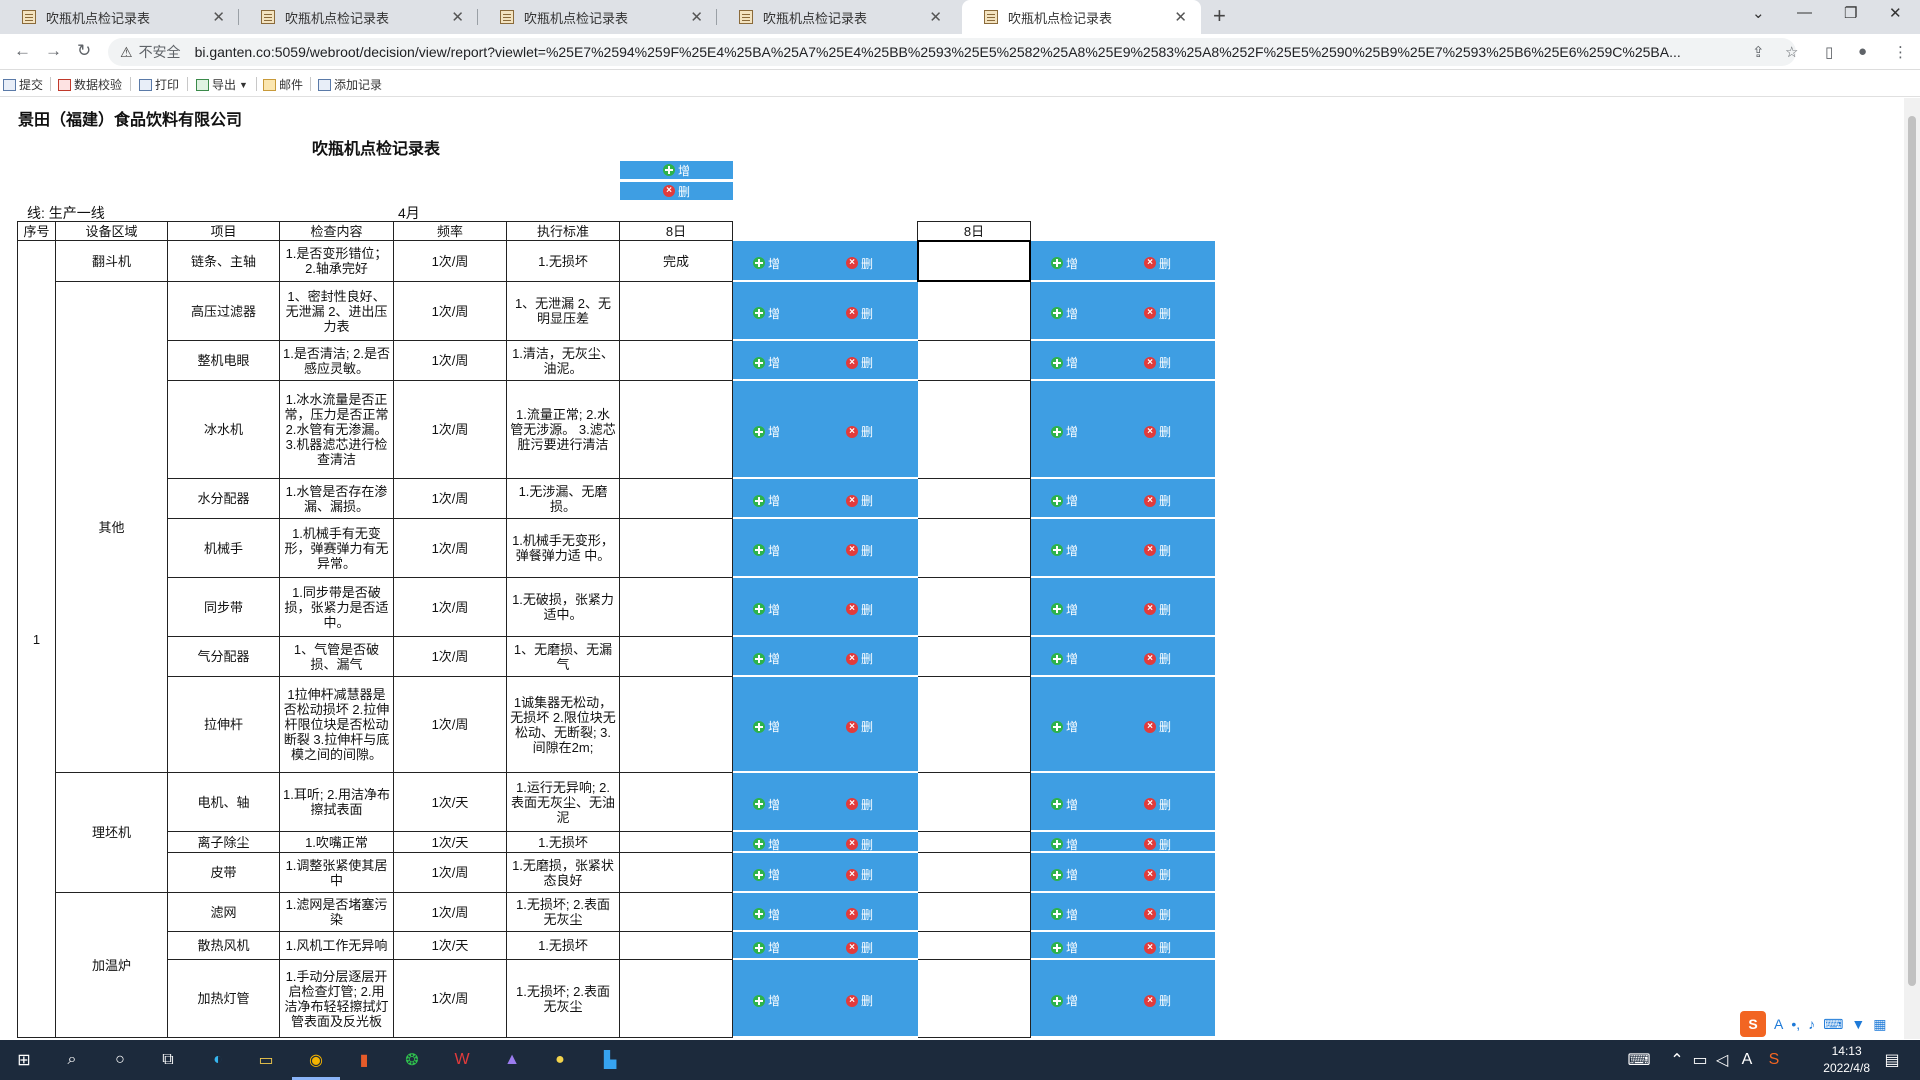 The image size is (1920, 1080). What do you see at coordinates (462, 1060) in the screenshot?
I see `wps-icon: W` at bounding box center [462, 1060].